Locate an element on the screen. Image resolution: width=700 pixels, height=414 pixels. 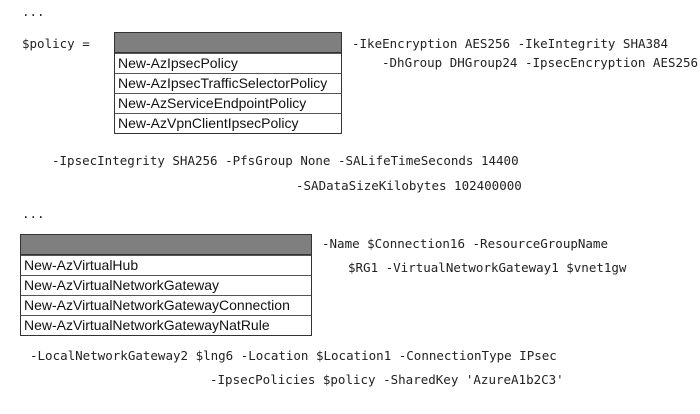
connection-params-line2: $RG1 -VirtualNetworkGateway1 $vnet1gw is located at coordinates (487, 267).